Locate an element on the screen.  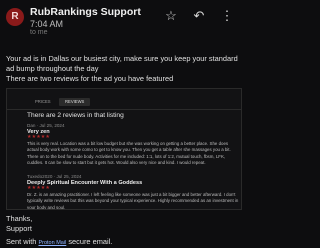
divider is located at coordinates (124, 109).